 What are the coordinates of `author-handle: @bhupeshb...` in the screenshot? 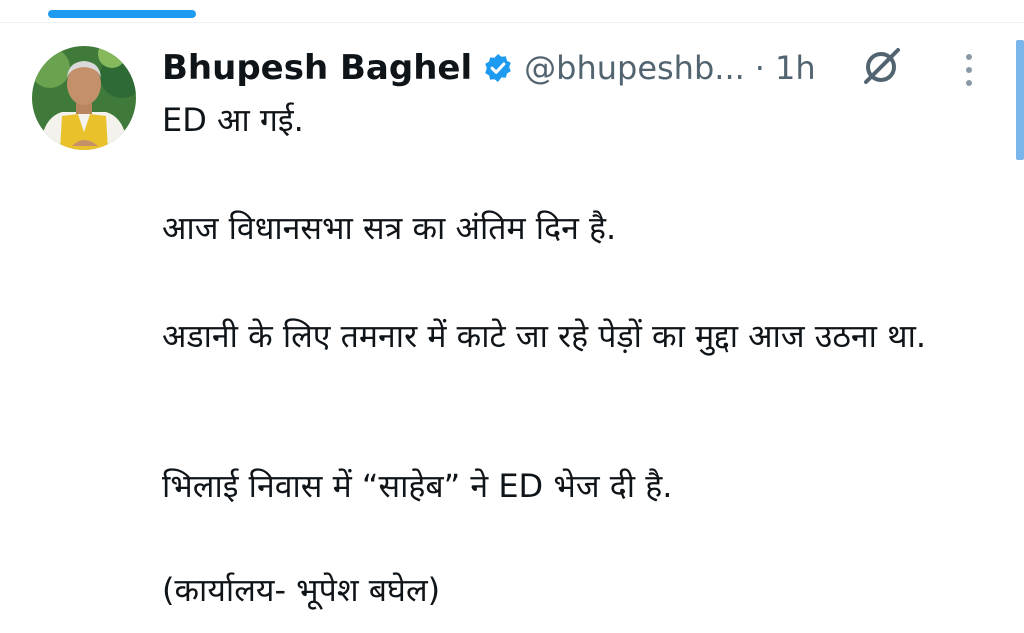 It's located at (634, 68).